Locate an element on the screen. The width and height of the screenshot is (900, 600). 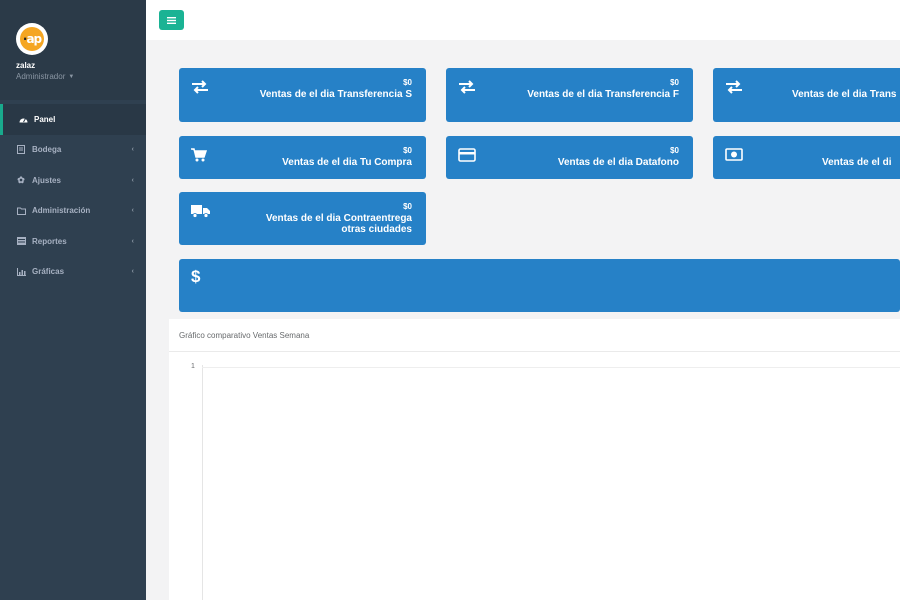
caret-down-icon: ▼ is located at coordinates (71, 76).